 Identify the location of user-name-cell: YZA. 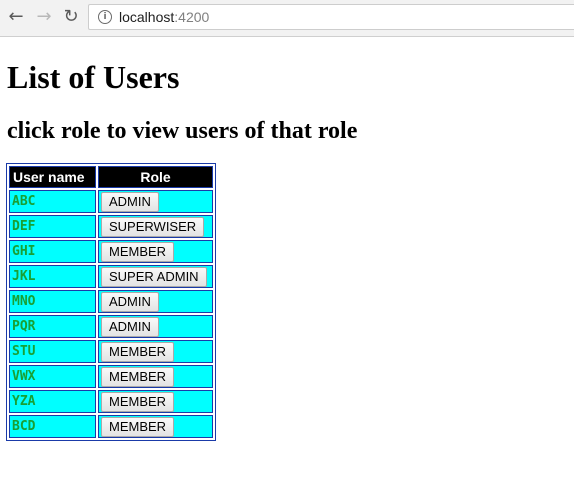
(52, 401).